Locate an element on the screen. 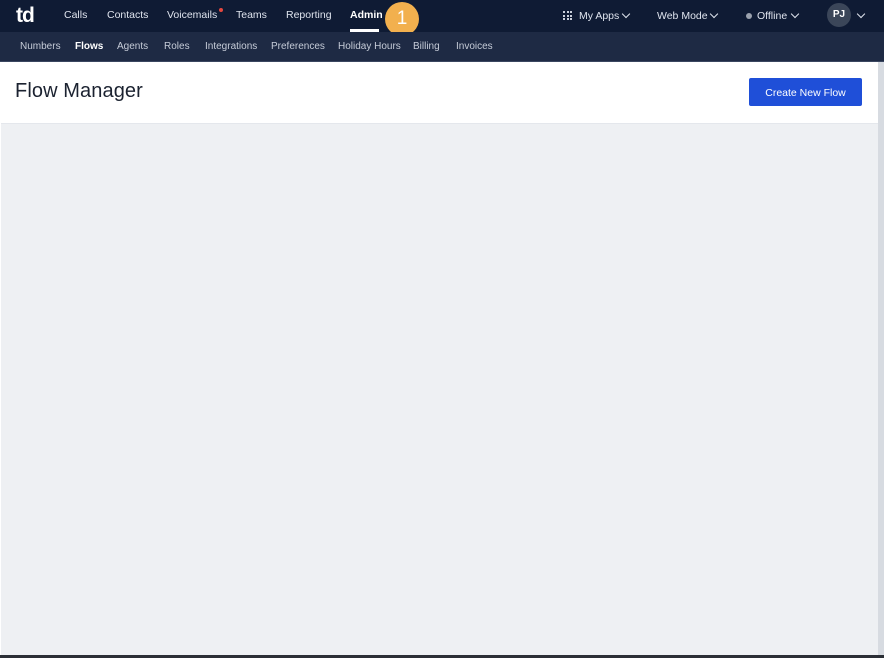  user-avatar: PJ is located at coordinates (839, 15).